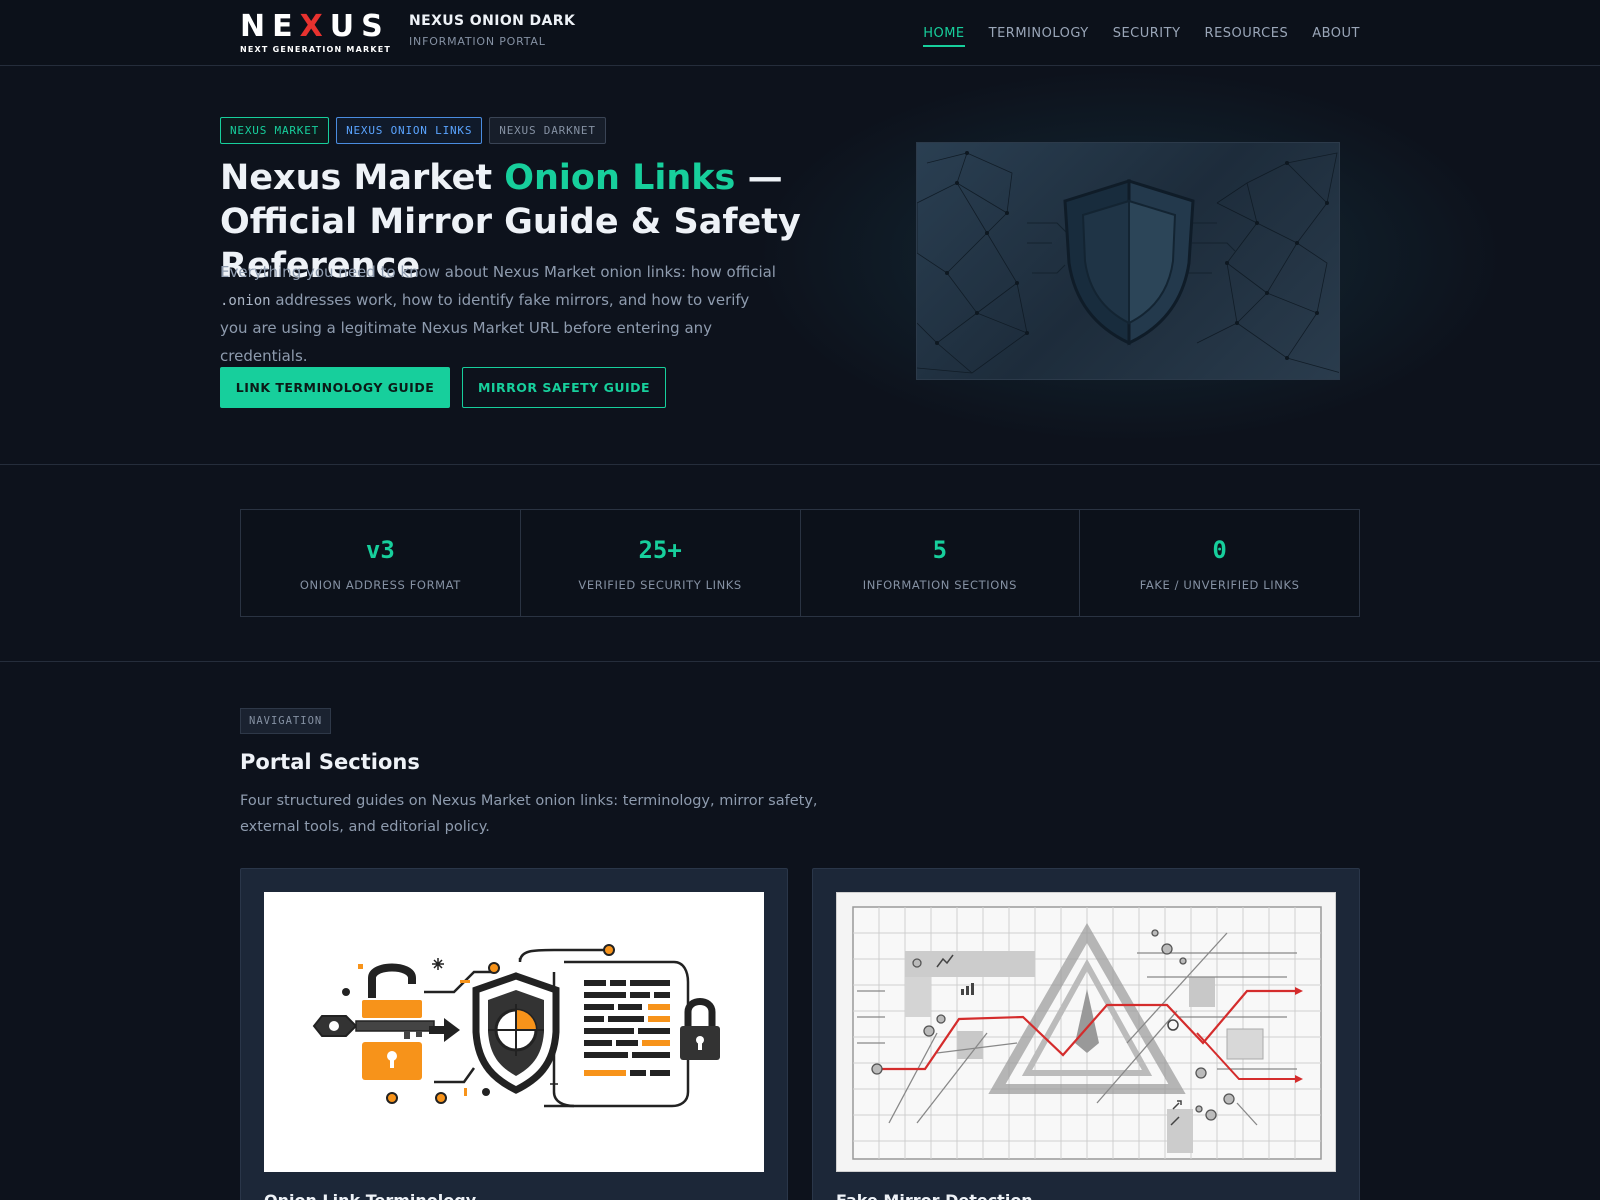 The height and width of the screenshot is (1200, 1600). Describe the element at coordinates (1147, 36) in the screenshot. I see `nav-security: SECURITY` at that location.